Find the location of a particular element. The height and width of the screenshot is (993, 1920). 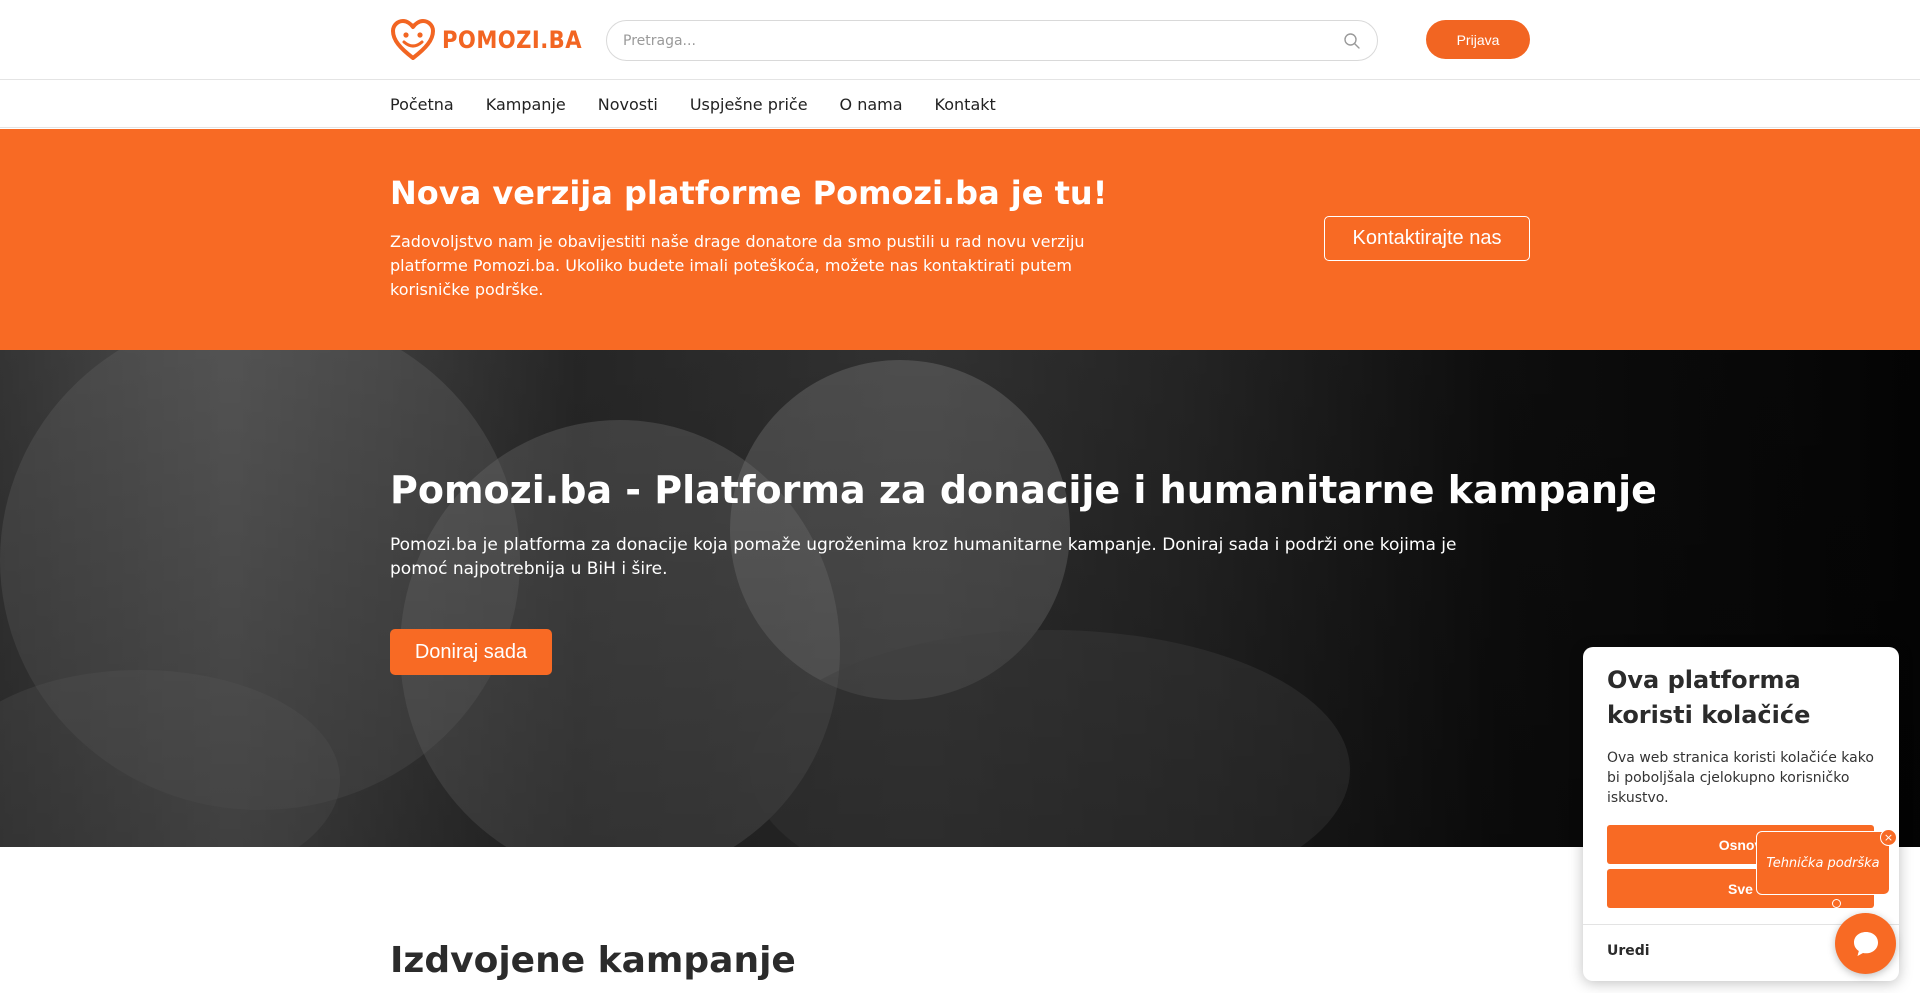

chat-button is located at coordinates (1865, 943).